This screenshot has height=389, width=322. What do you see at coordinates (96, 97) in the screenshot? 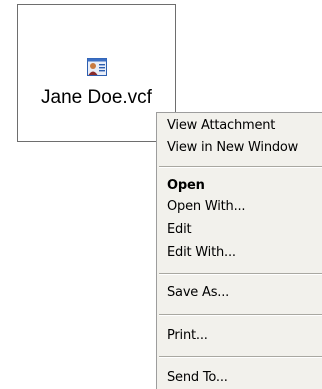
I see `attachment-file-name: Jane Doe.vcf` at bounding box center [96, 97].